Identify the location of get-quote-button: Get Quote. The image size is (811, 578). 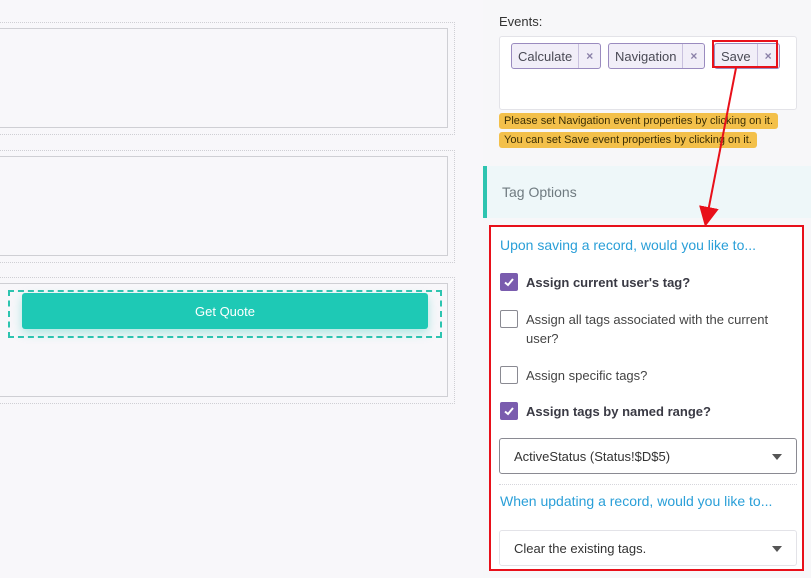
(225, 311).